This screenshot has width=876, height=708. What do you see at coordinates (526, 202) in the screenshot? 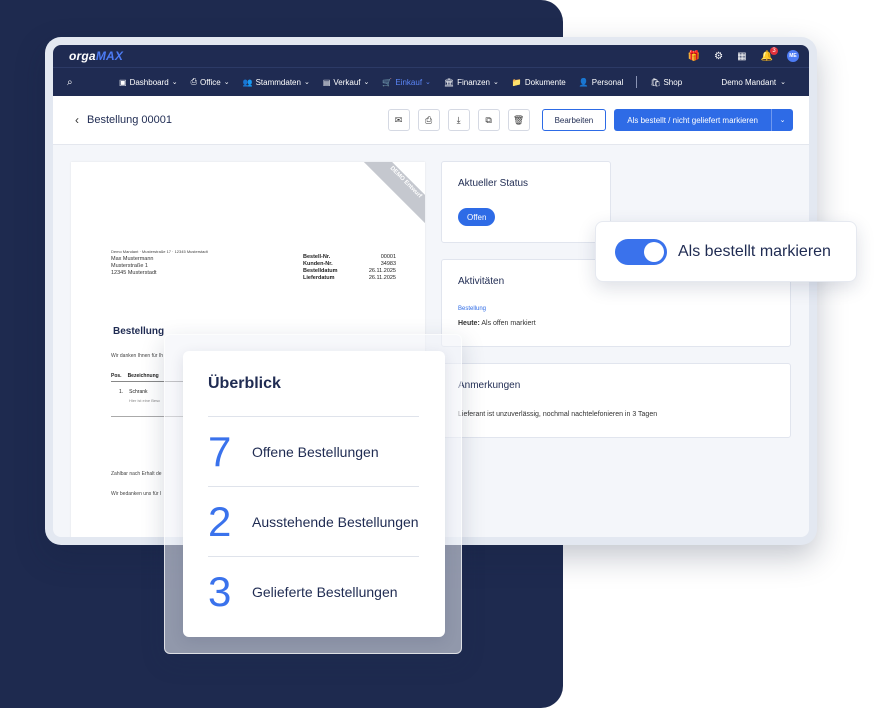
I see `status-card: Aktueller Status Offen` at bounding box center [526, 202].